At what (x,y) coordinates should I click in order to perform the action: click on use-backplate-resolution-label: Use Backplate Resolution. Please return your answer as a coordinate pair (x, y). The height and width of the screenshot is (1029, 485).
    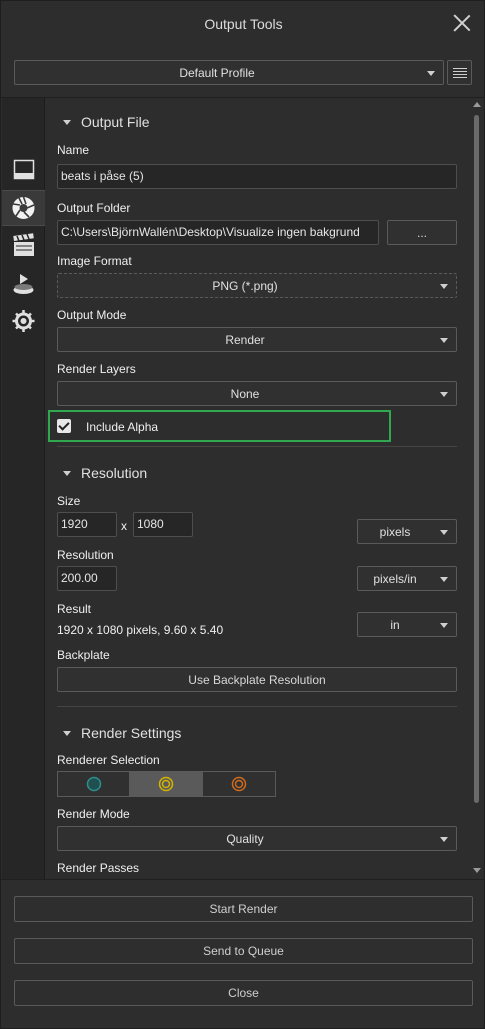
    Looking at the image, I should click on (257, 679).